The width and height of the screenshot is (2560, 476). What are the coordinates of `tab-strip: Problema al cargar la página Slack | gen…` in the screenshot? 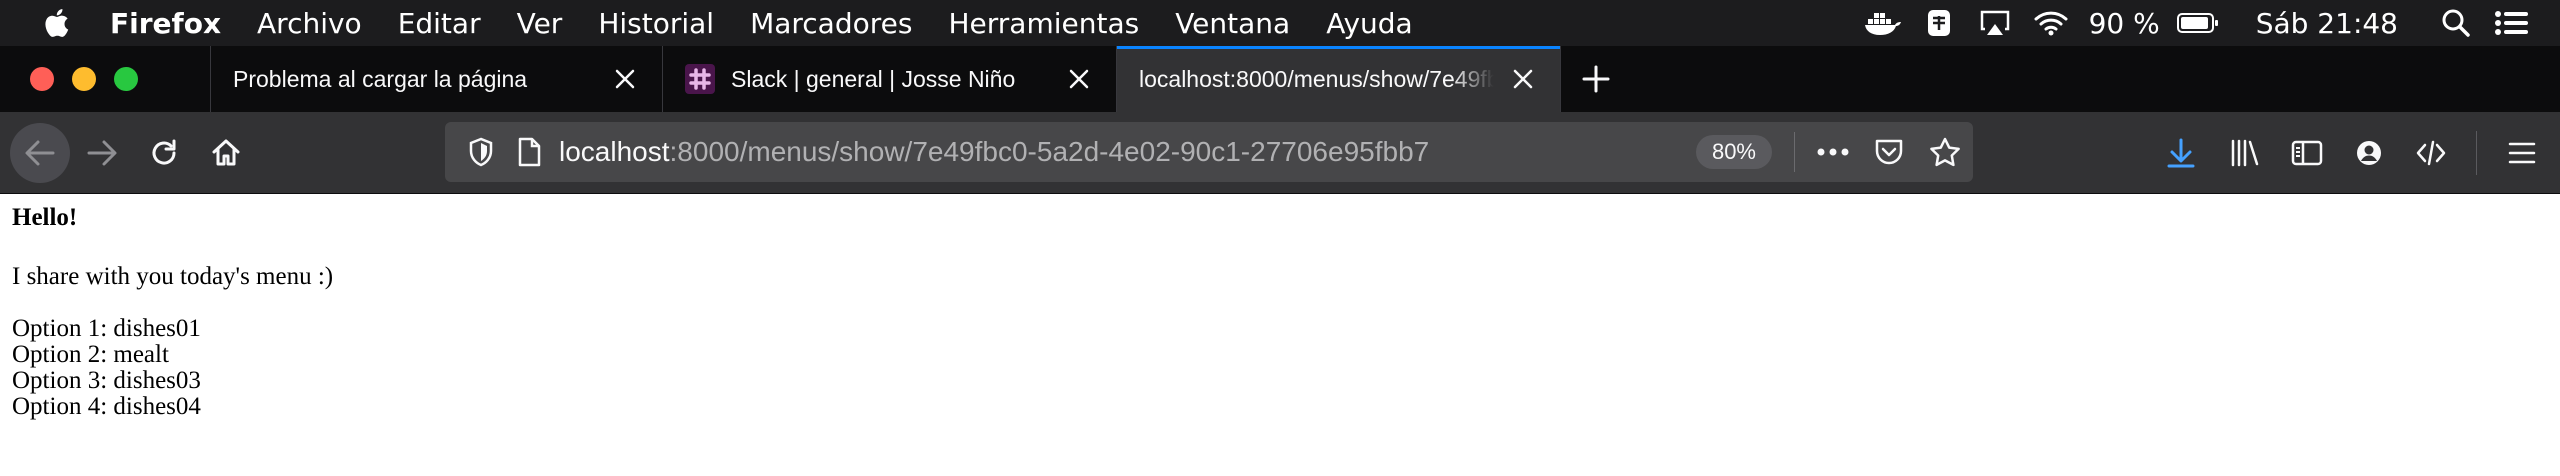 It's located at (1280, 79).